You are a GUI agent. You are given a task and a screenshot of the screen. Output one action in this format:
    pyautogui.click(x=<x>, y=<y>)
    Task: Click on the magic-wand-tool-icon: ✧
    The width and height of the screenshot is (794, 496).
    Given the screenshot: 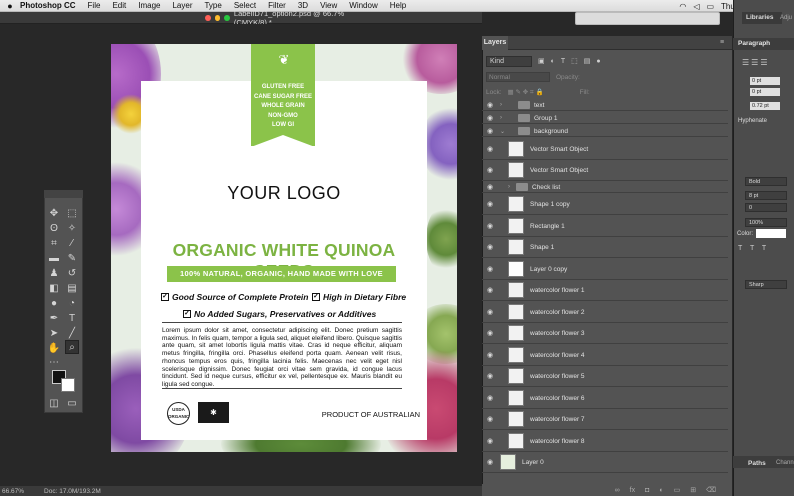 What is the action you would take?
    pyautogui.click(x=72, y=229)
    